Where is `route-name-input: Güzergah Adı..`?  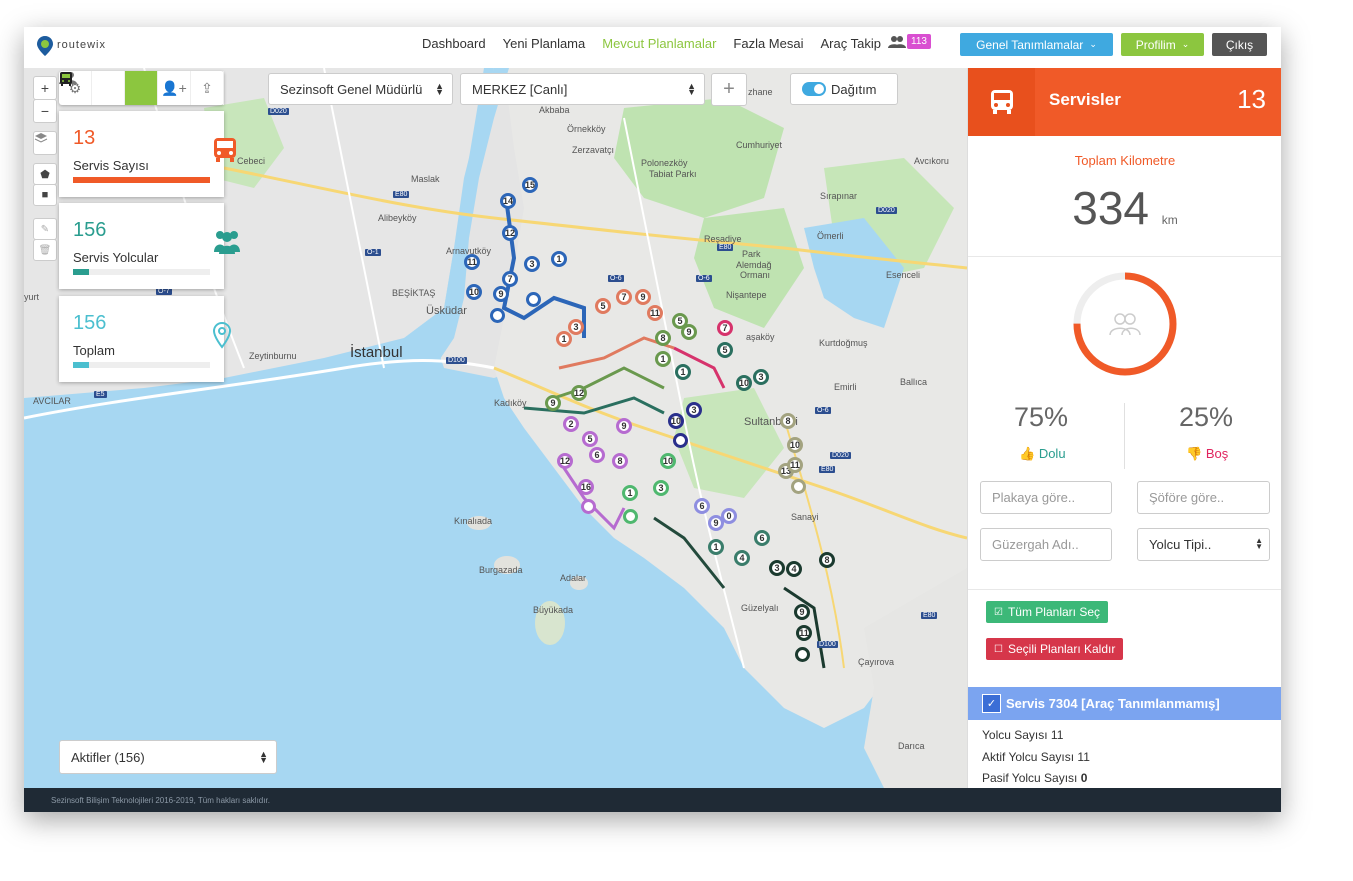
route-name-input: Güzergah Adı.. is located at coordinates (1046, 544).